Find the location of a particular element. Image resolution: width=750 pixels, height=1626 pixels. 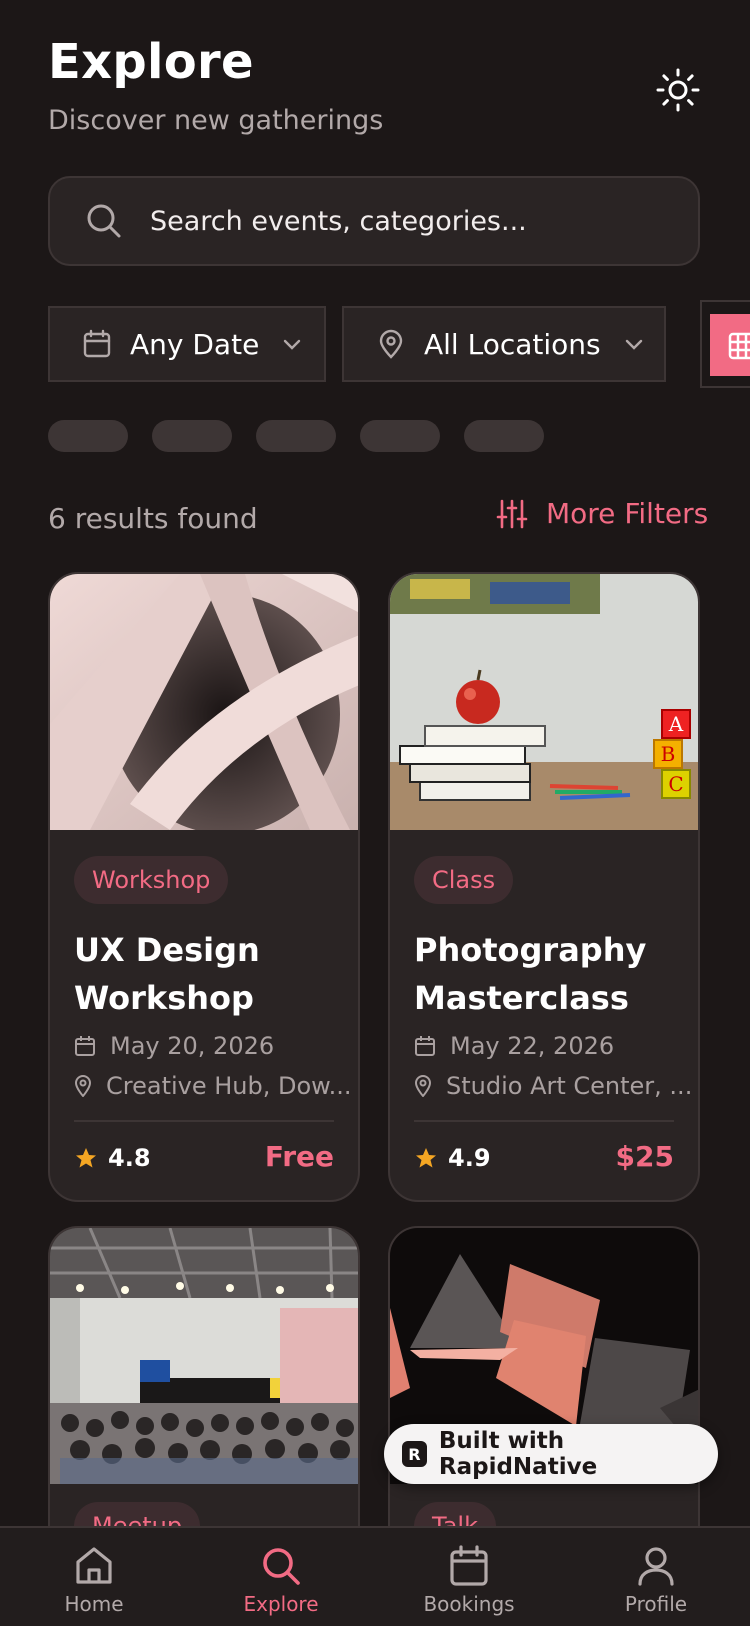

category-badge: Class is located at coordinates (464, 880).